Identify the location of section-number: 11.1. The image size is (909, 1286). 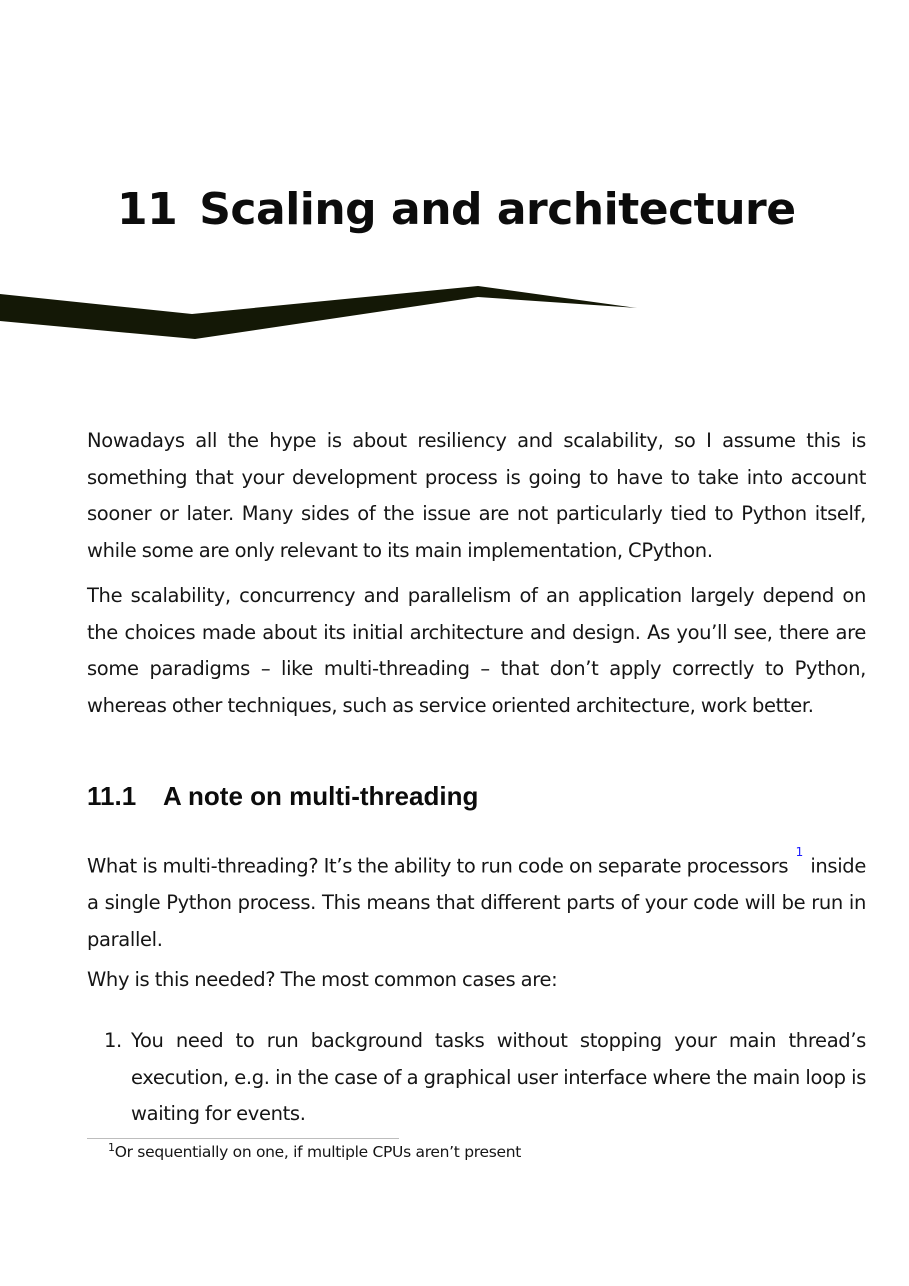
(112, 796).